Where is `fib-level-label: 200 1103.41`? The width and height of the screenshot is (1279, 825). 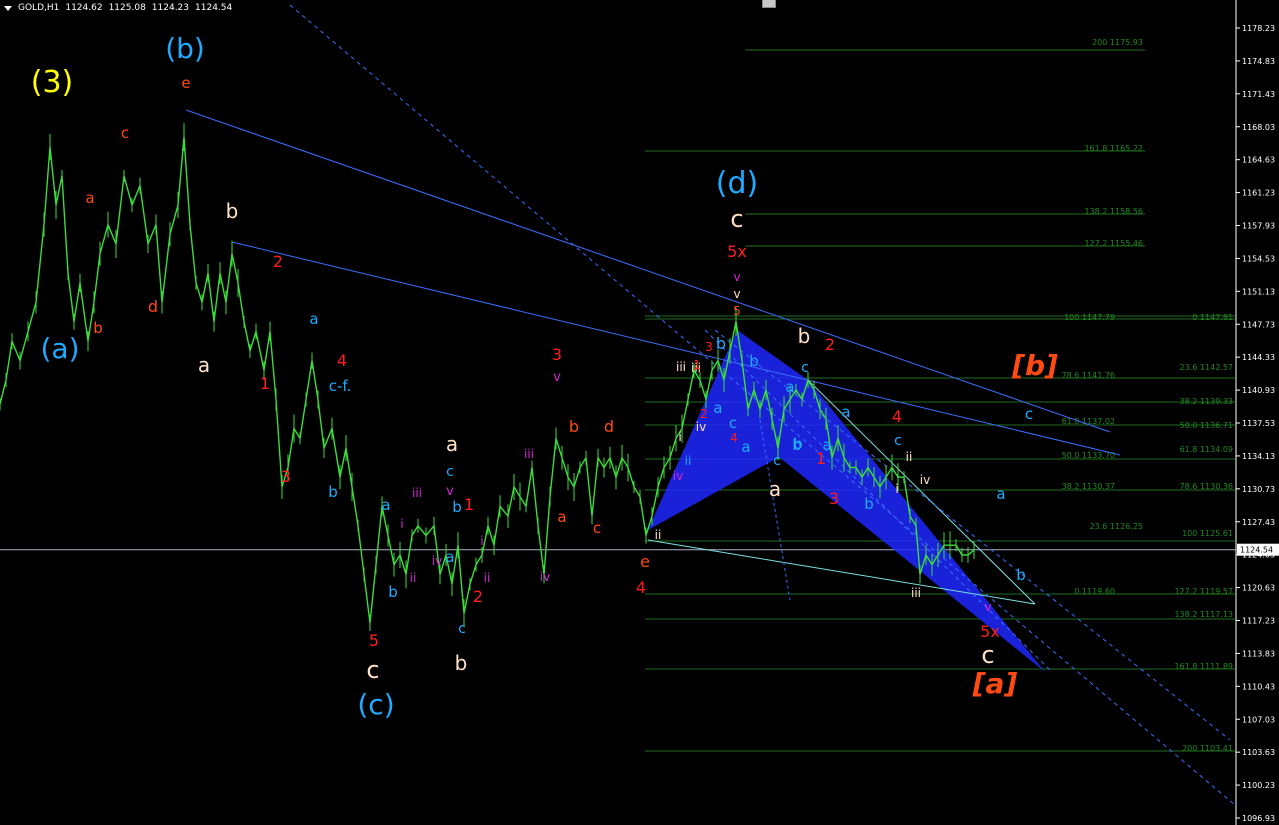 fib-level-label: 200 1103.41 is located at coordinates (1207, 748).